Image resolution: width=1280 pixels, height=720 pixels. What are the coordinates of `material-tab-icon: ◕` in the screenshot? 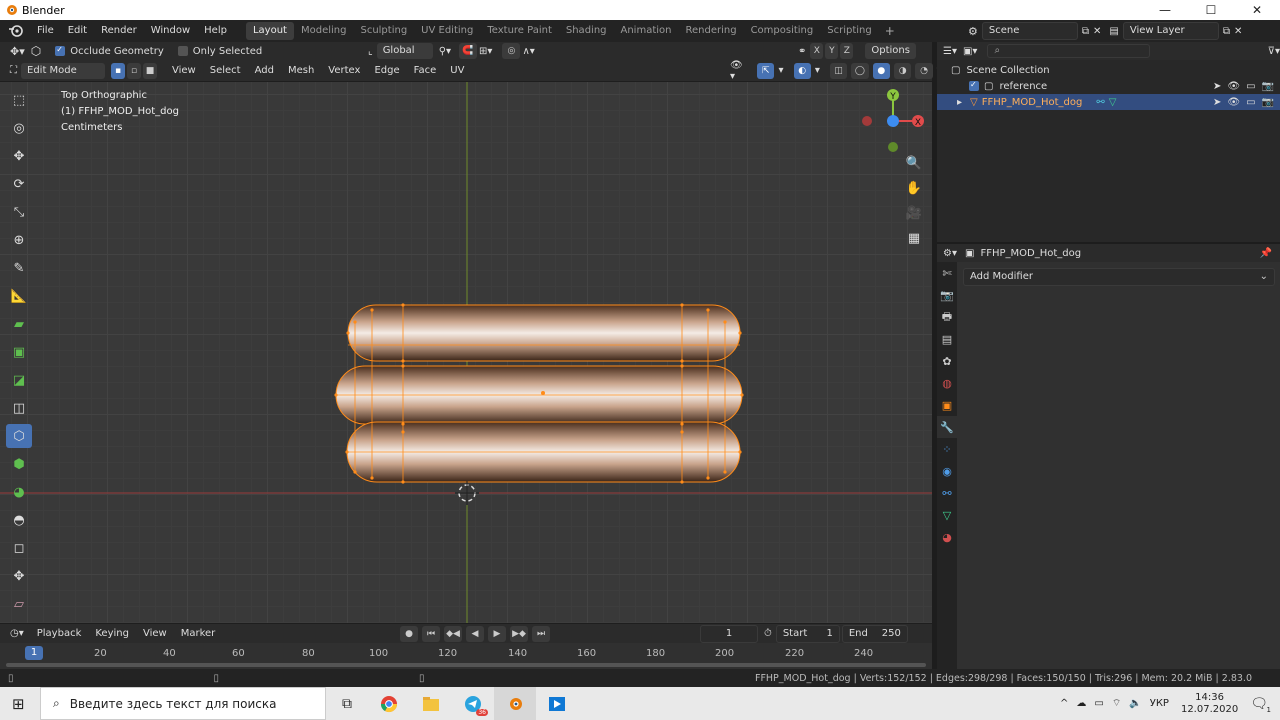 It's located at (947, 537).